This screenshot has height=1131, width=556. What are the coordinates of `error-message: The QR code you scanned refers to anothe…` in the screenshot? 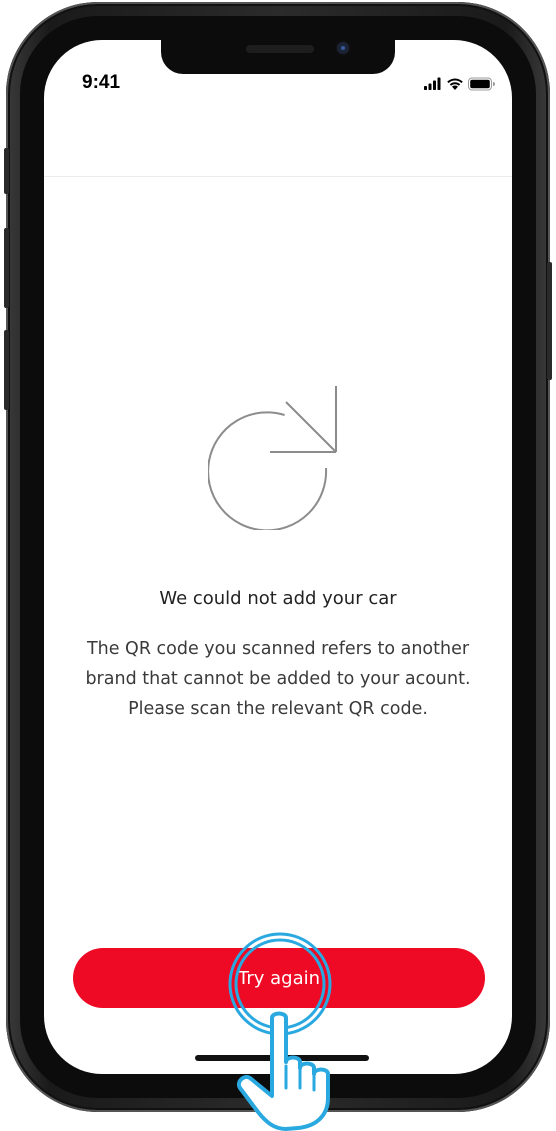 It's located at (278, 679).